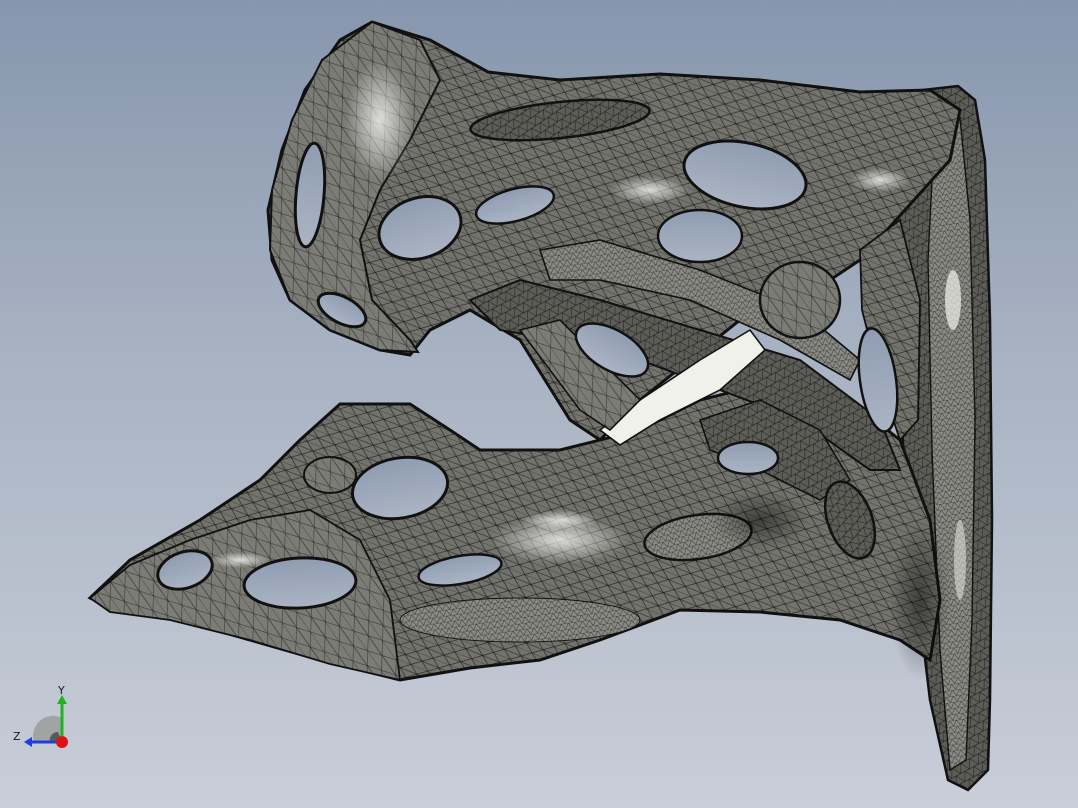  What do you see at coordinates (61, 690) in the screenshot?
I see `y-axis-label: Y` at bounding box center [61, 690].